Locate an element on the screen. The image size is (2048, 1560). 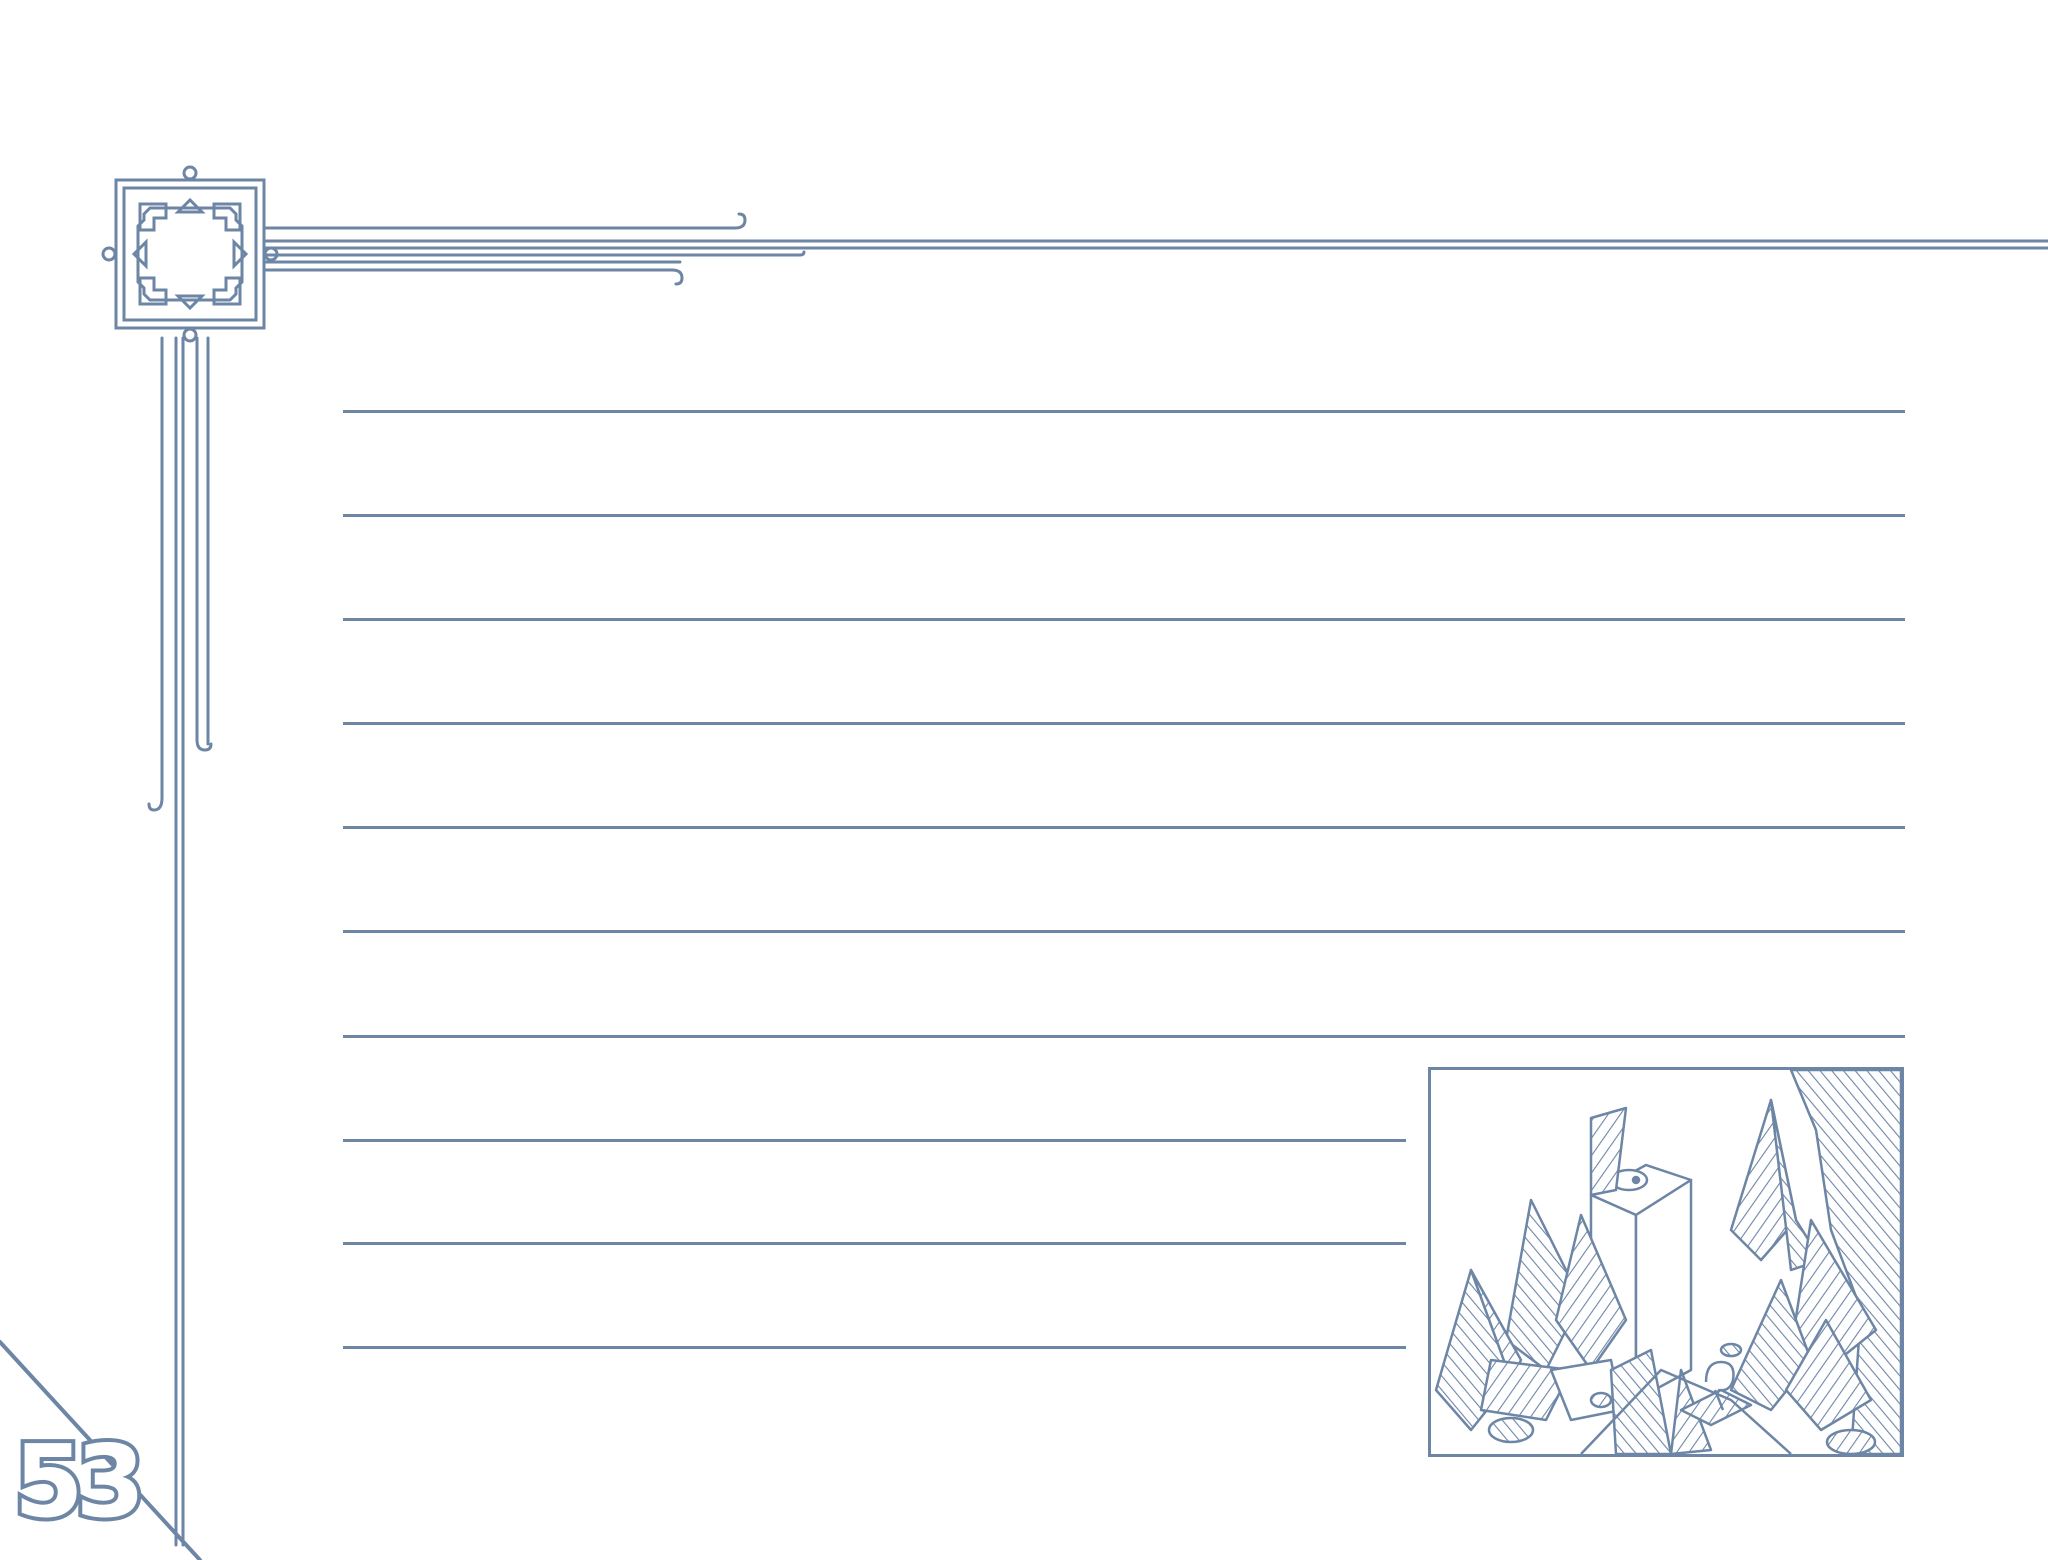
art-deco-corner-medallion-icon is located at coordinates (190, 254).